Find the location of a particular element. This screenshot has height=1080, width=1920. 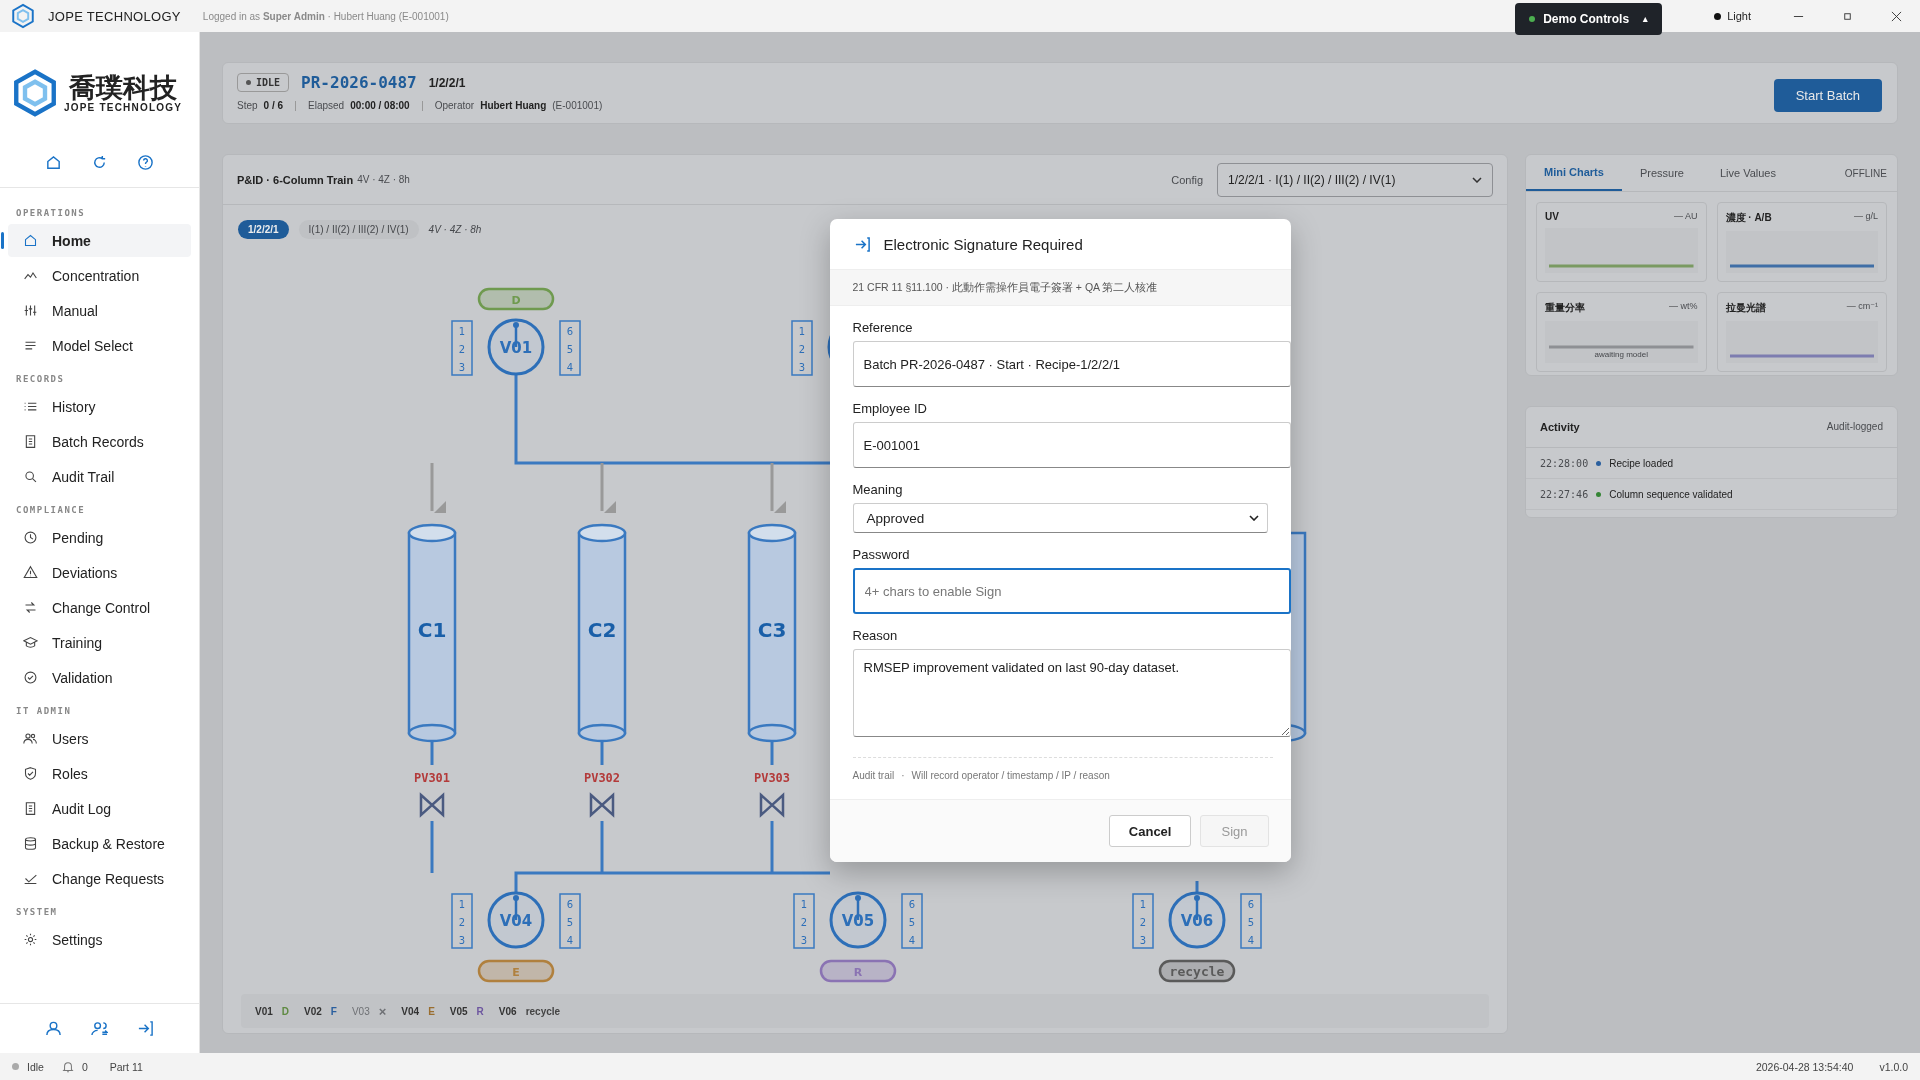

legend-port: × is located at coordinates (382, 1011).